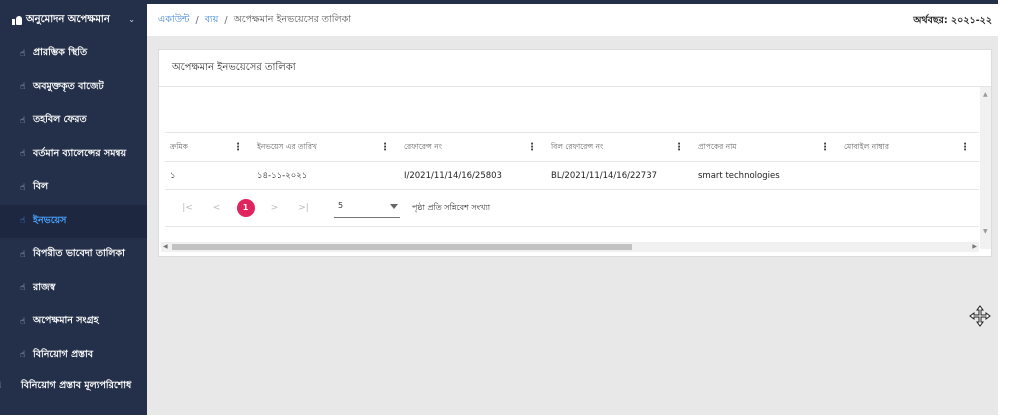 This screenshot has width=1014, height=416. Describe the element at coordinates (367, 208) in the screenshot. I see `rows-per-page-select: 5` at that location.